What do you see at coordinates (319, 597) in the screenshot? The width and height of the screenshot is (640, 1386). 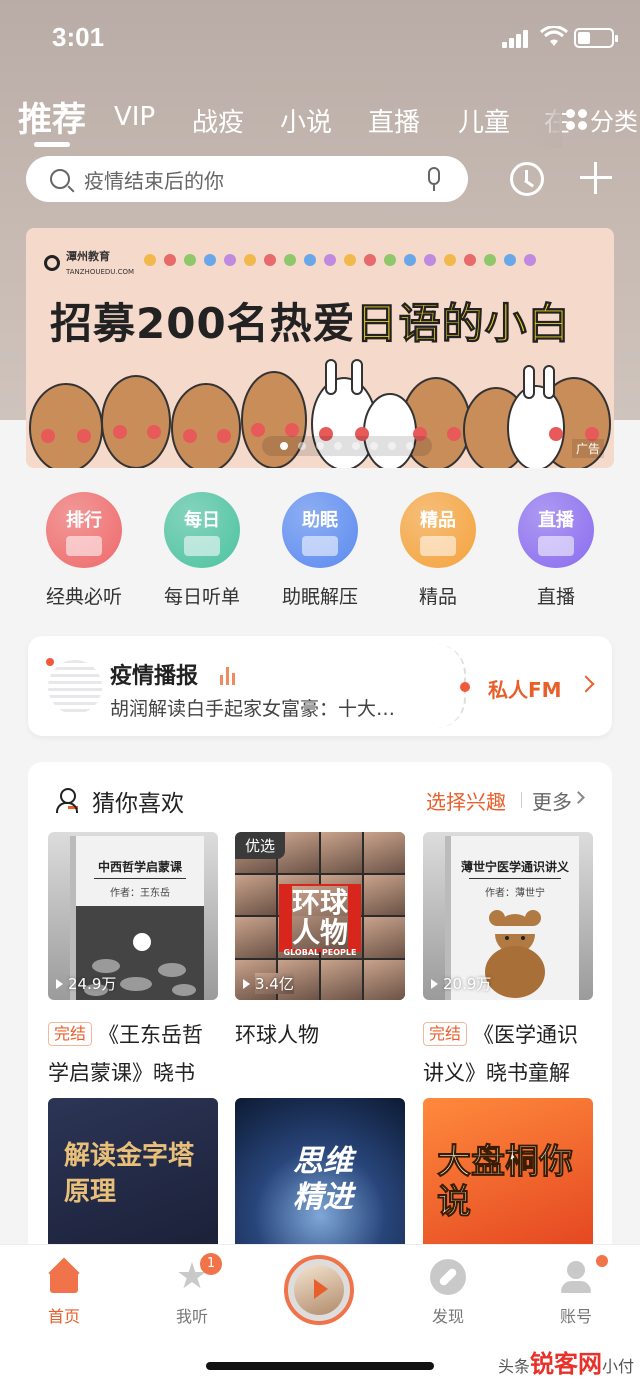 I see `category-label: 助眠解压` at bounding box center [319, 597].